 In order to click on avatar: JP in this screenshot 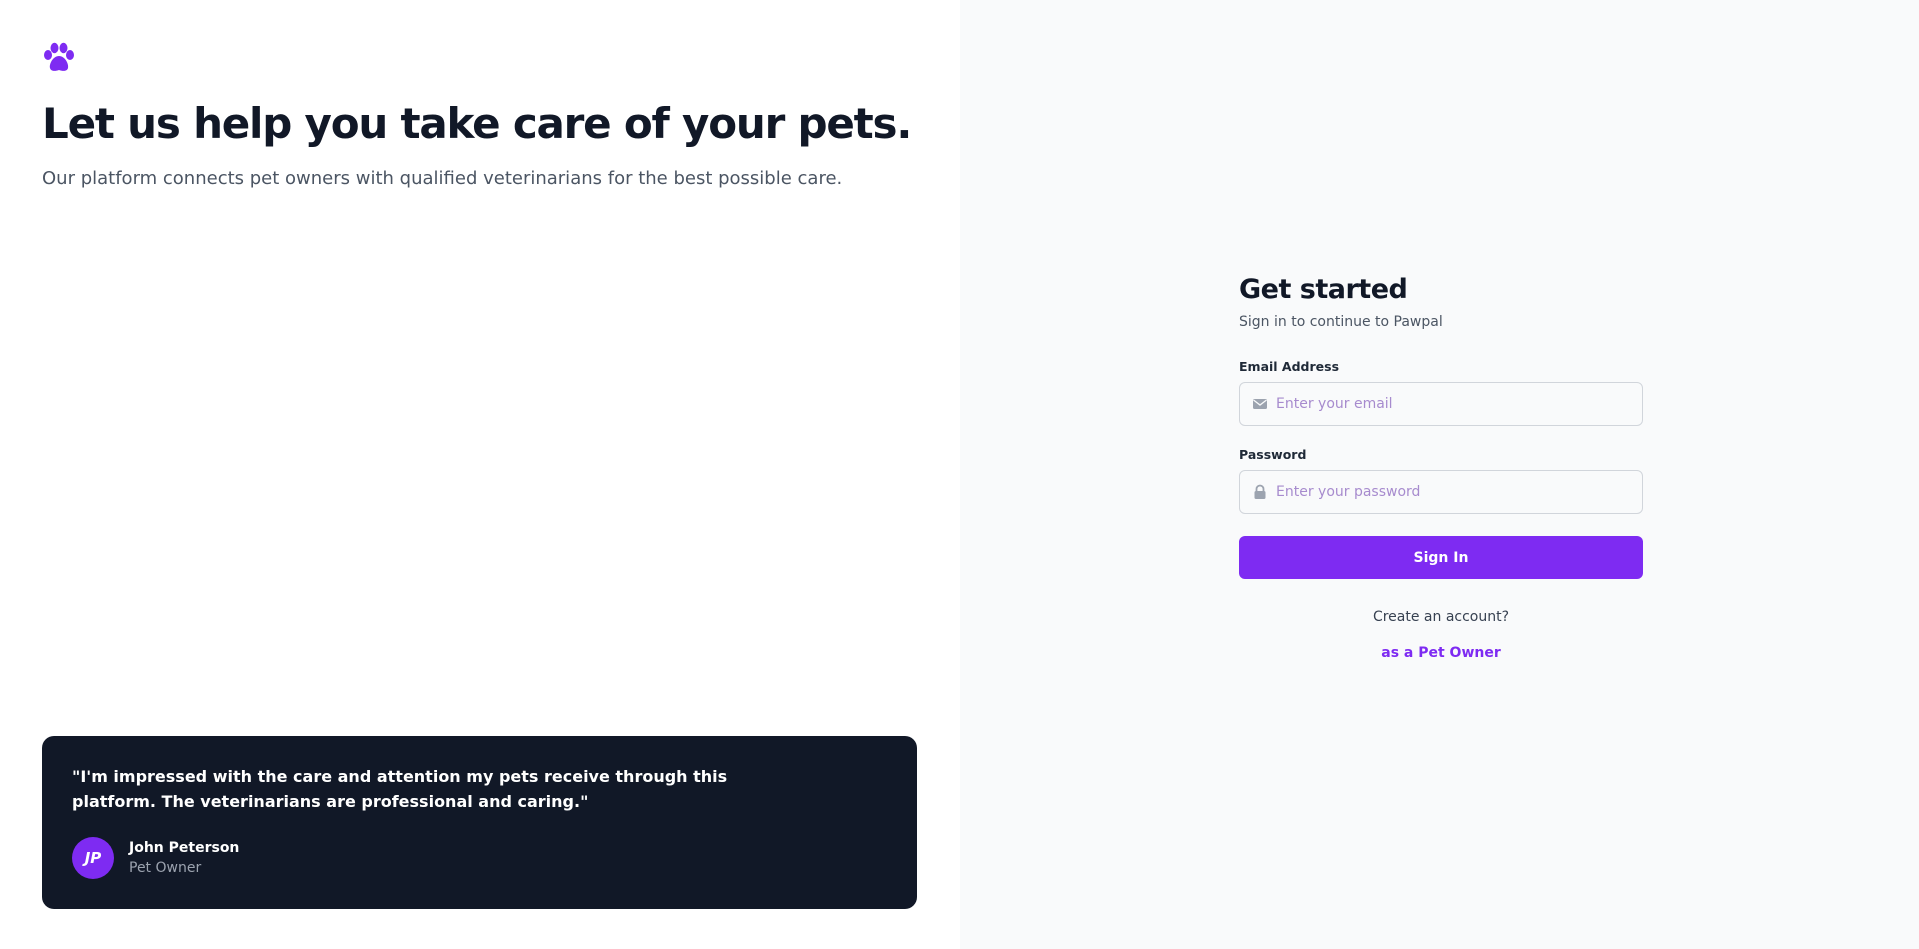, I will do `click(93, 858)`.